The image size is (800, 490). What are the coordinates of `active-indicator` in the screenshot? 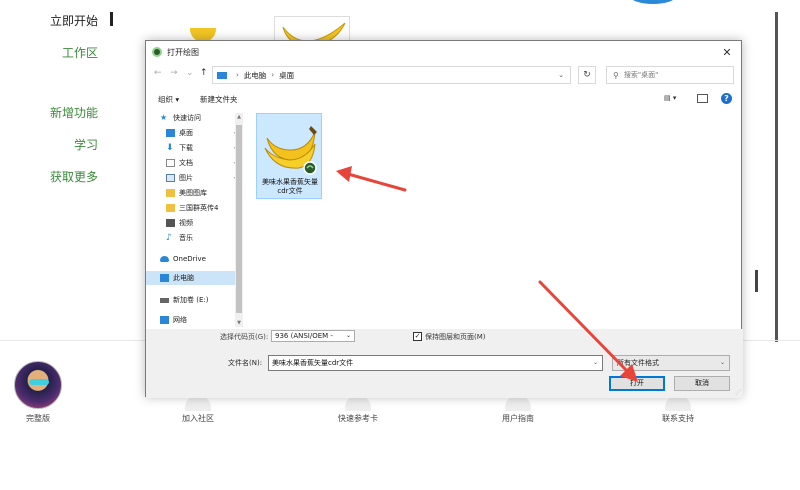 It's located at (111, 19).